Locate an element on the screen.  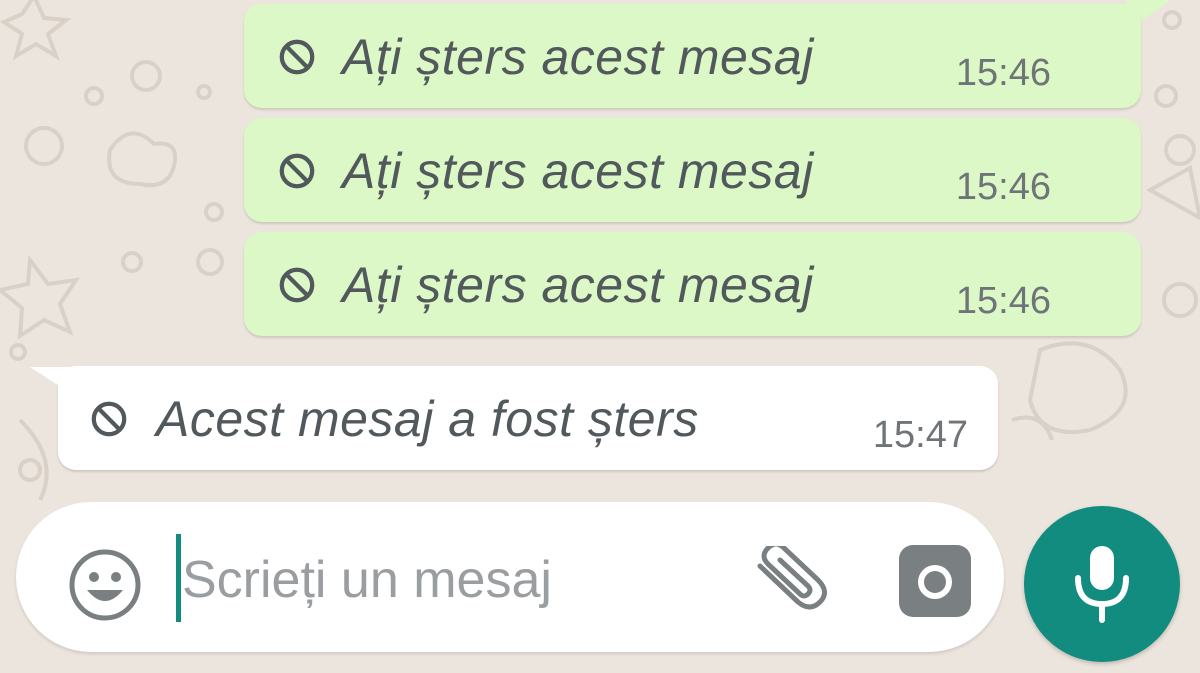
emoji-icon is located at coordinates (105, 585).